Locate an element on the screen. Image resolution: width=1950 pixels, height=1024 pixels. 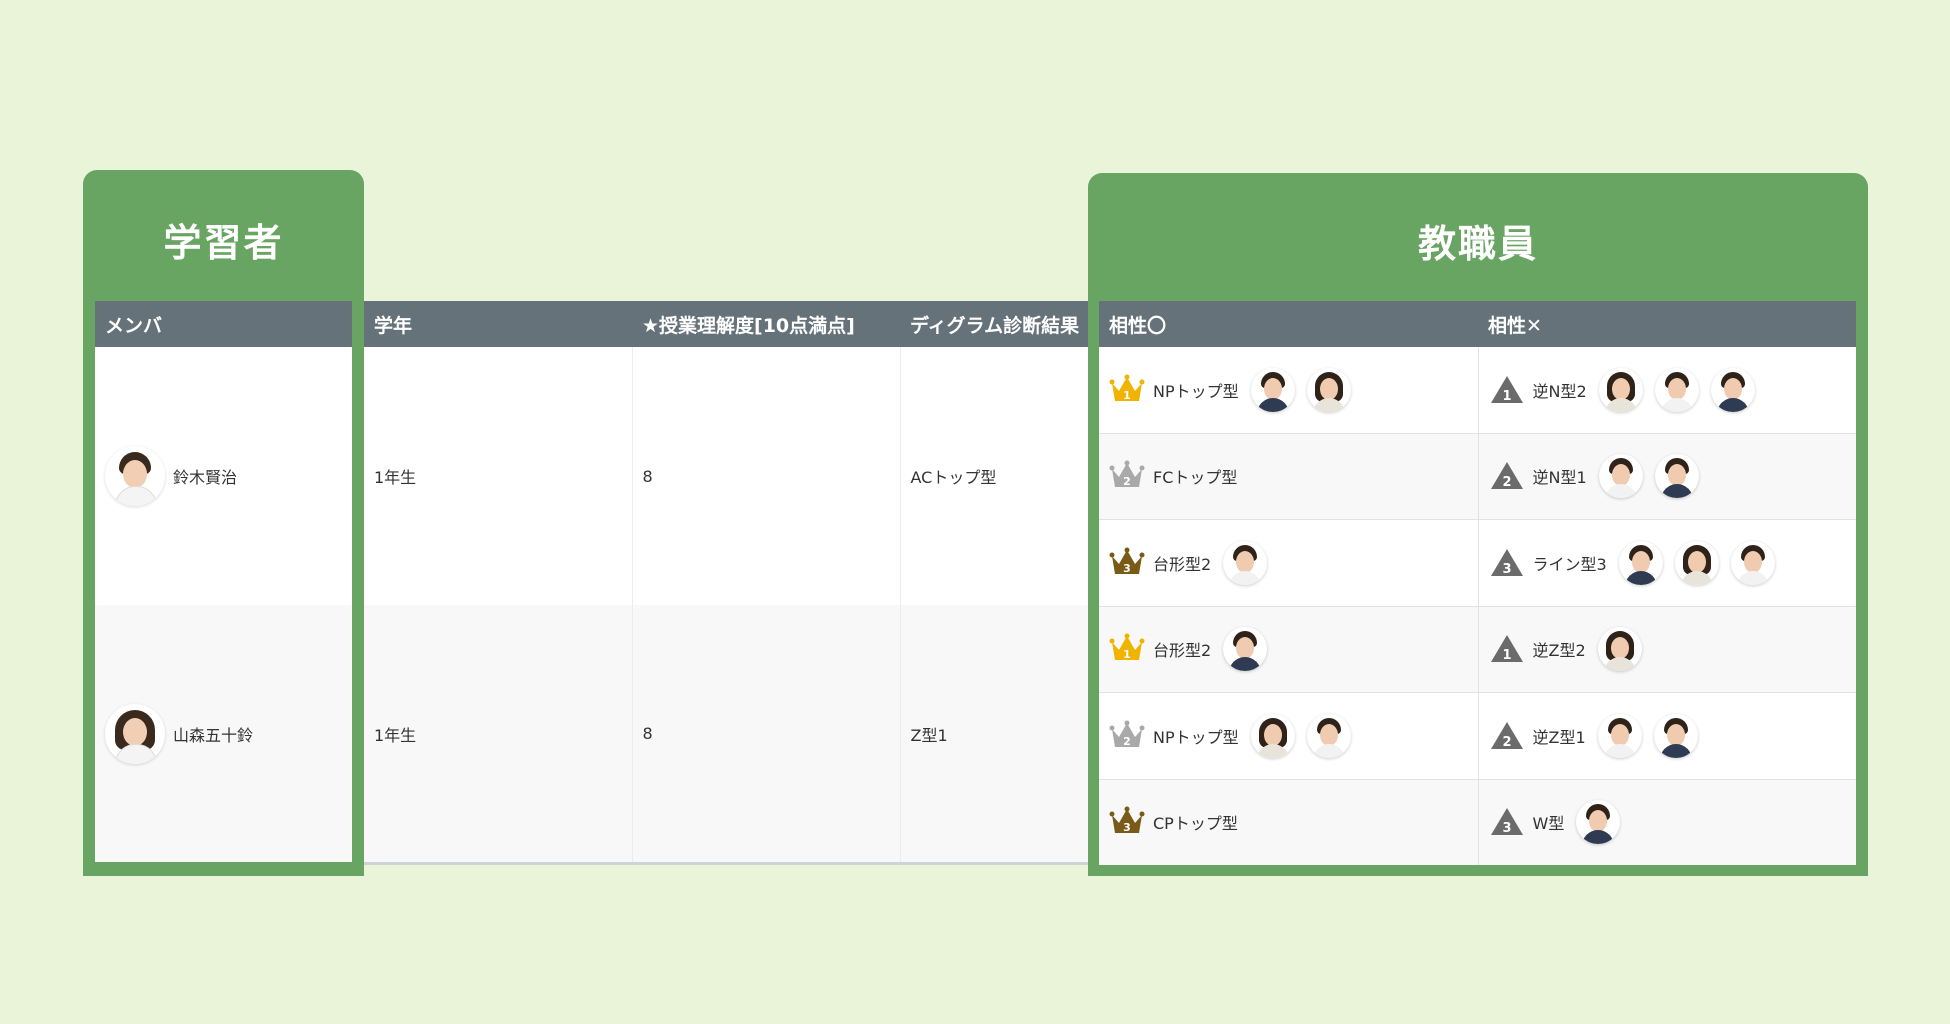
good-compat-cell: 3 台形型2 is located at coordinates (1289, 562).